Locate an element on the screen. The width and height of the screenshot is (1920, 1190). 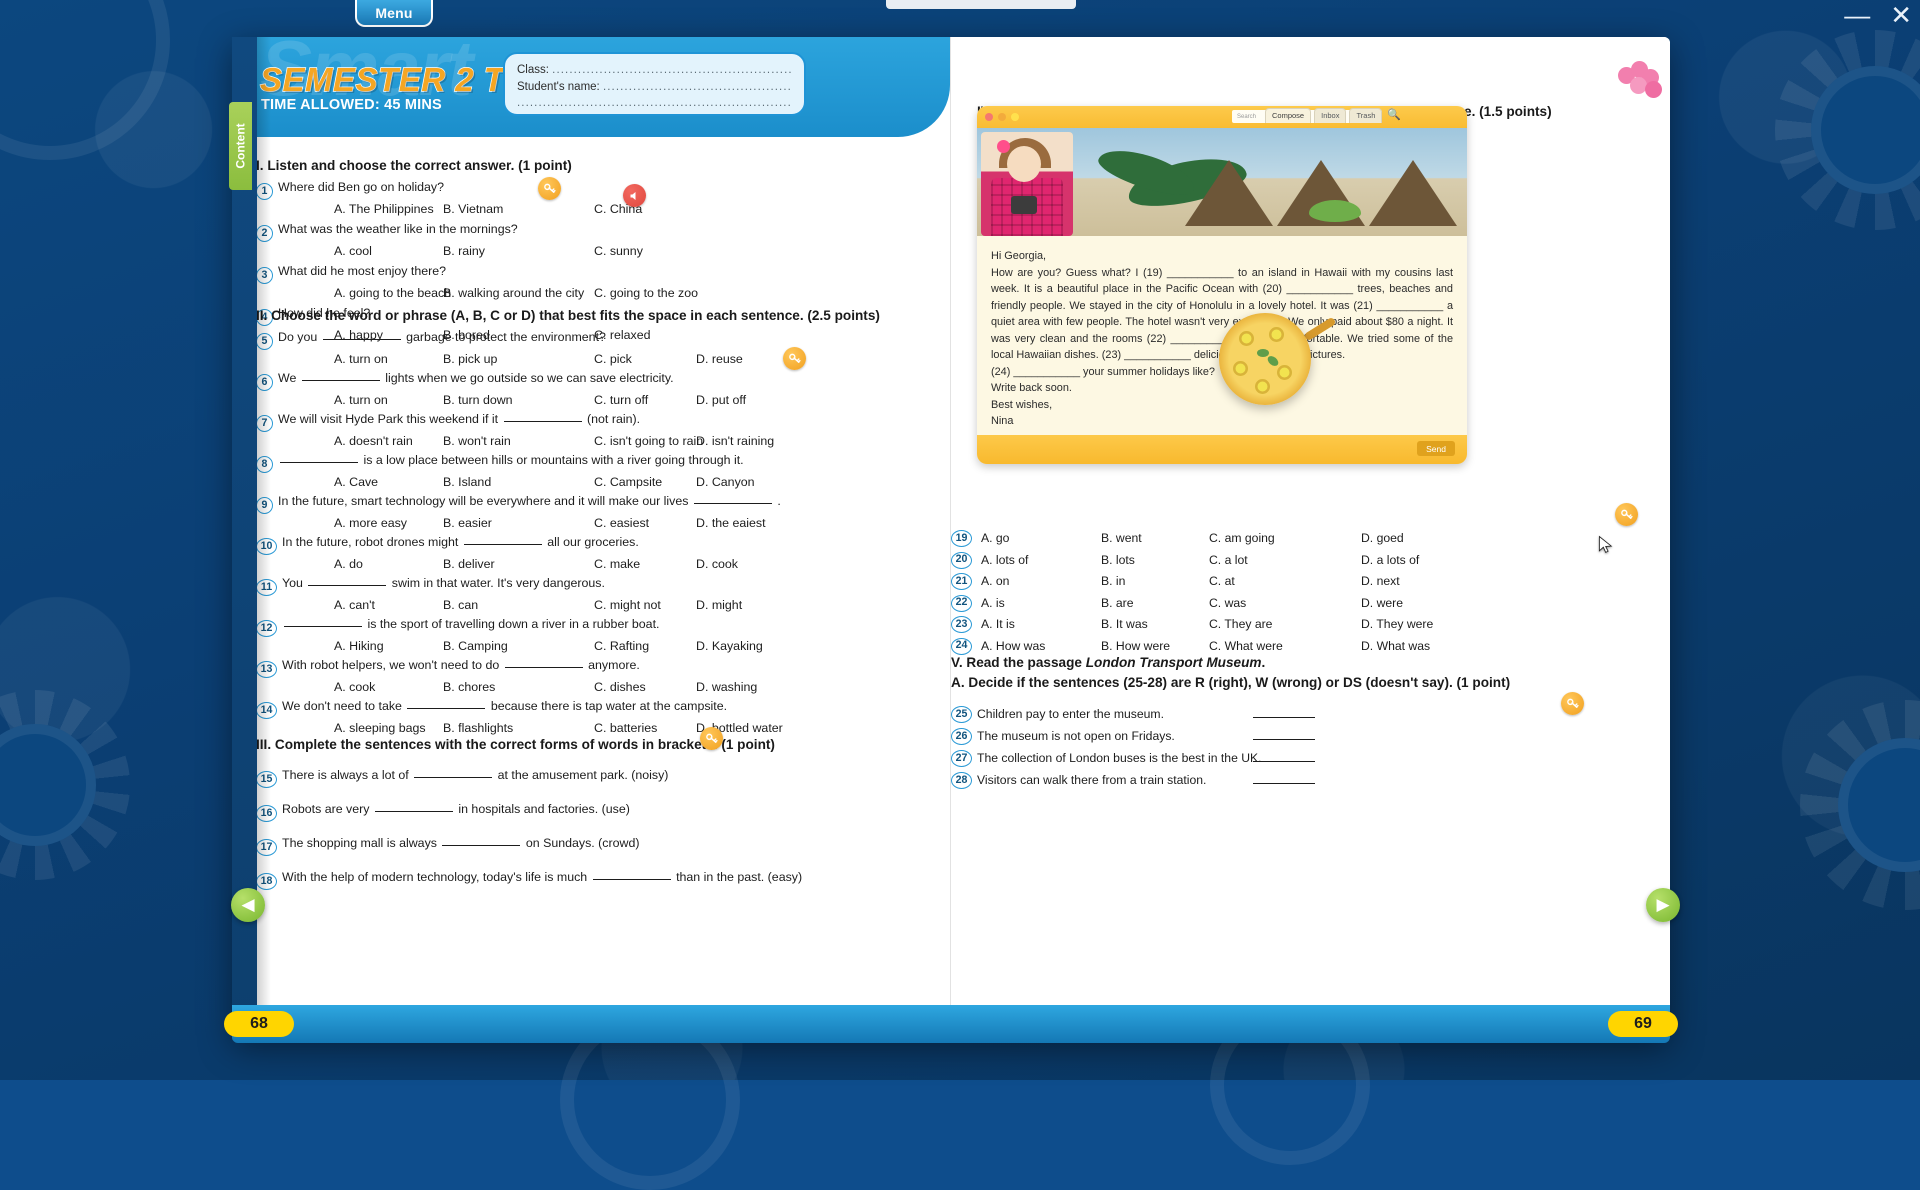
option-B: B. can is located at coordinates (460, 605).